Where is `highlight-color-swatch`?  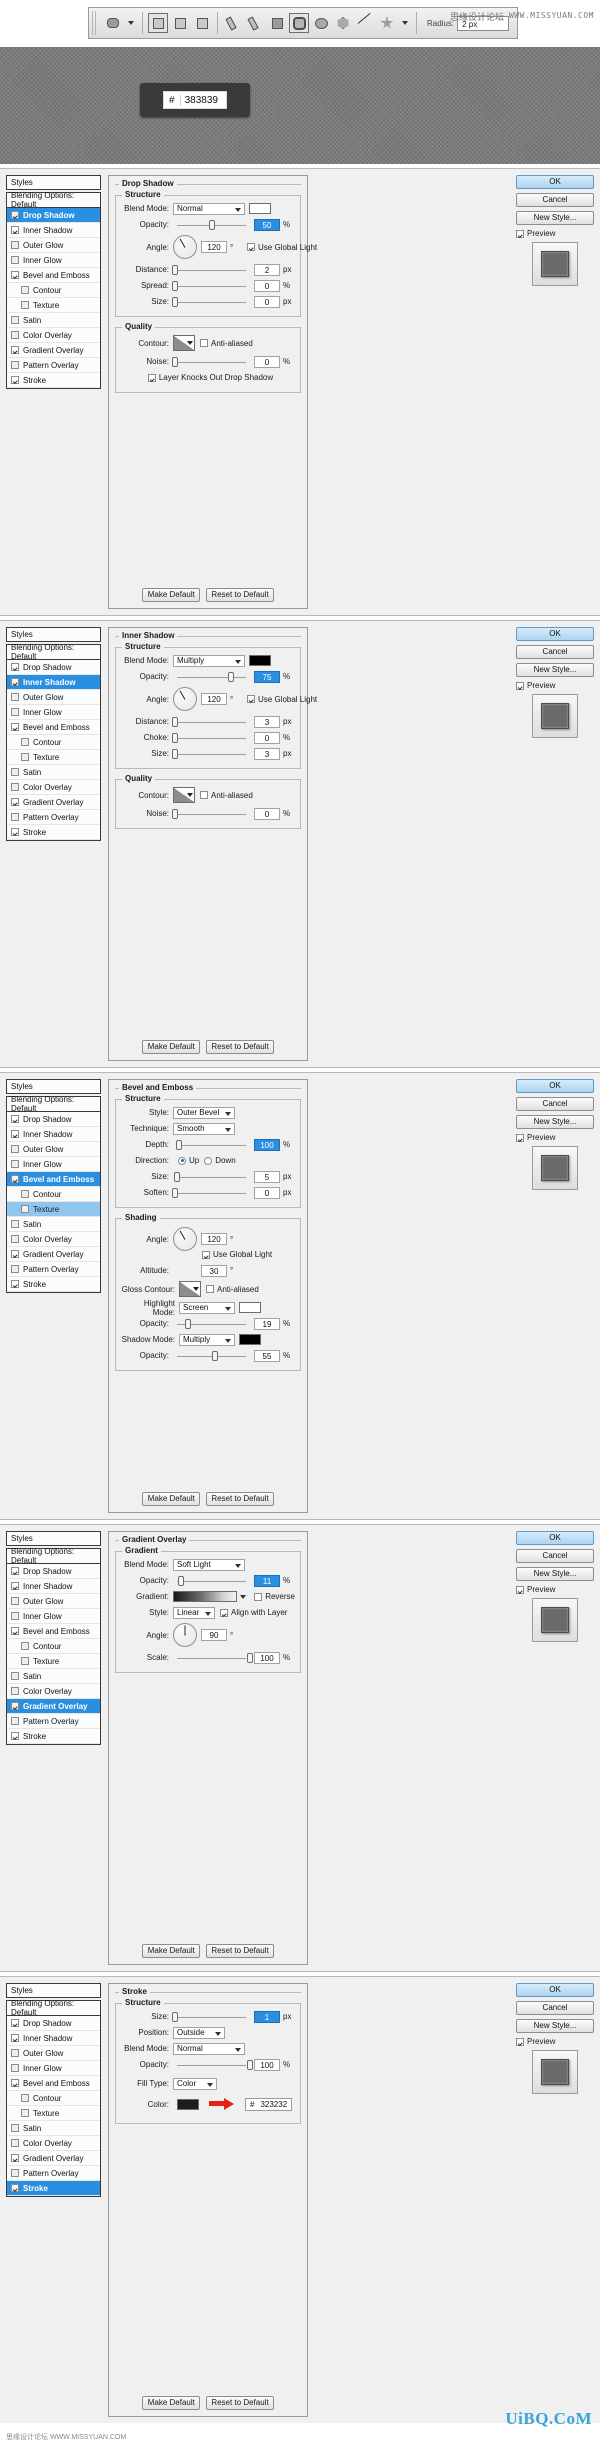 highlight-color-swatch is located at coordinates (250, 1307).